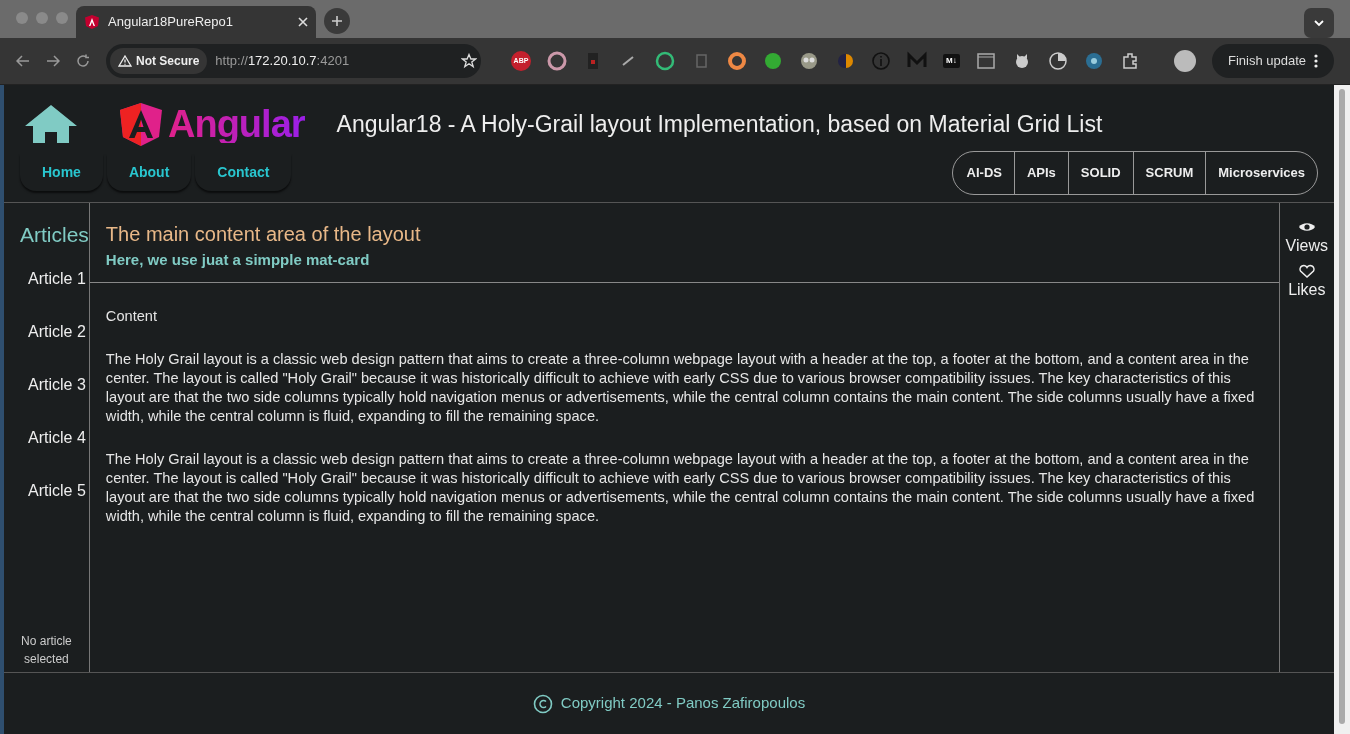 The image size is (1350, 734). Describe the element at coordinates (141, 124) in the screenshot. I see `angular-logo-icon` at that location.